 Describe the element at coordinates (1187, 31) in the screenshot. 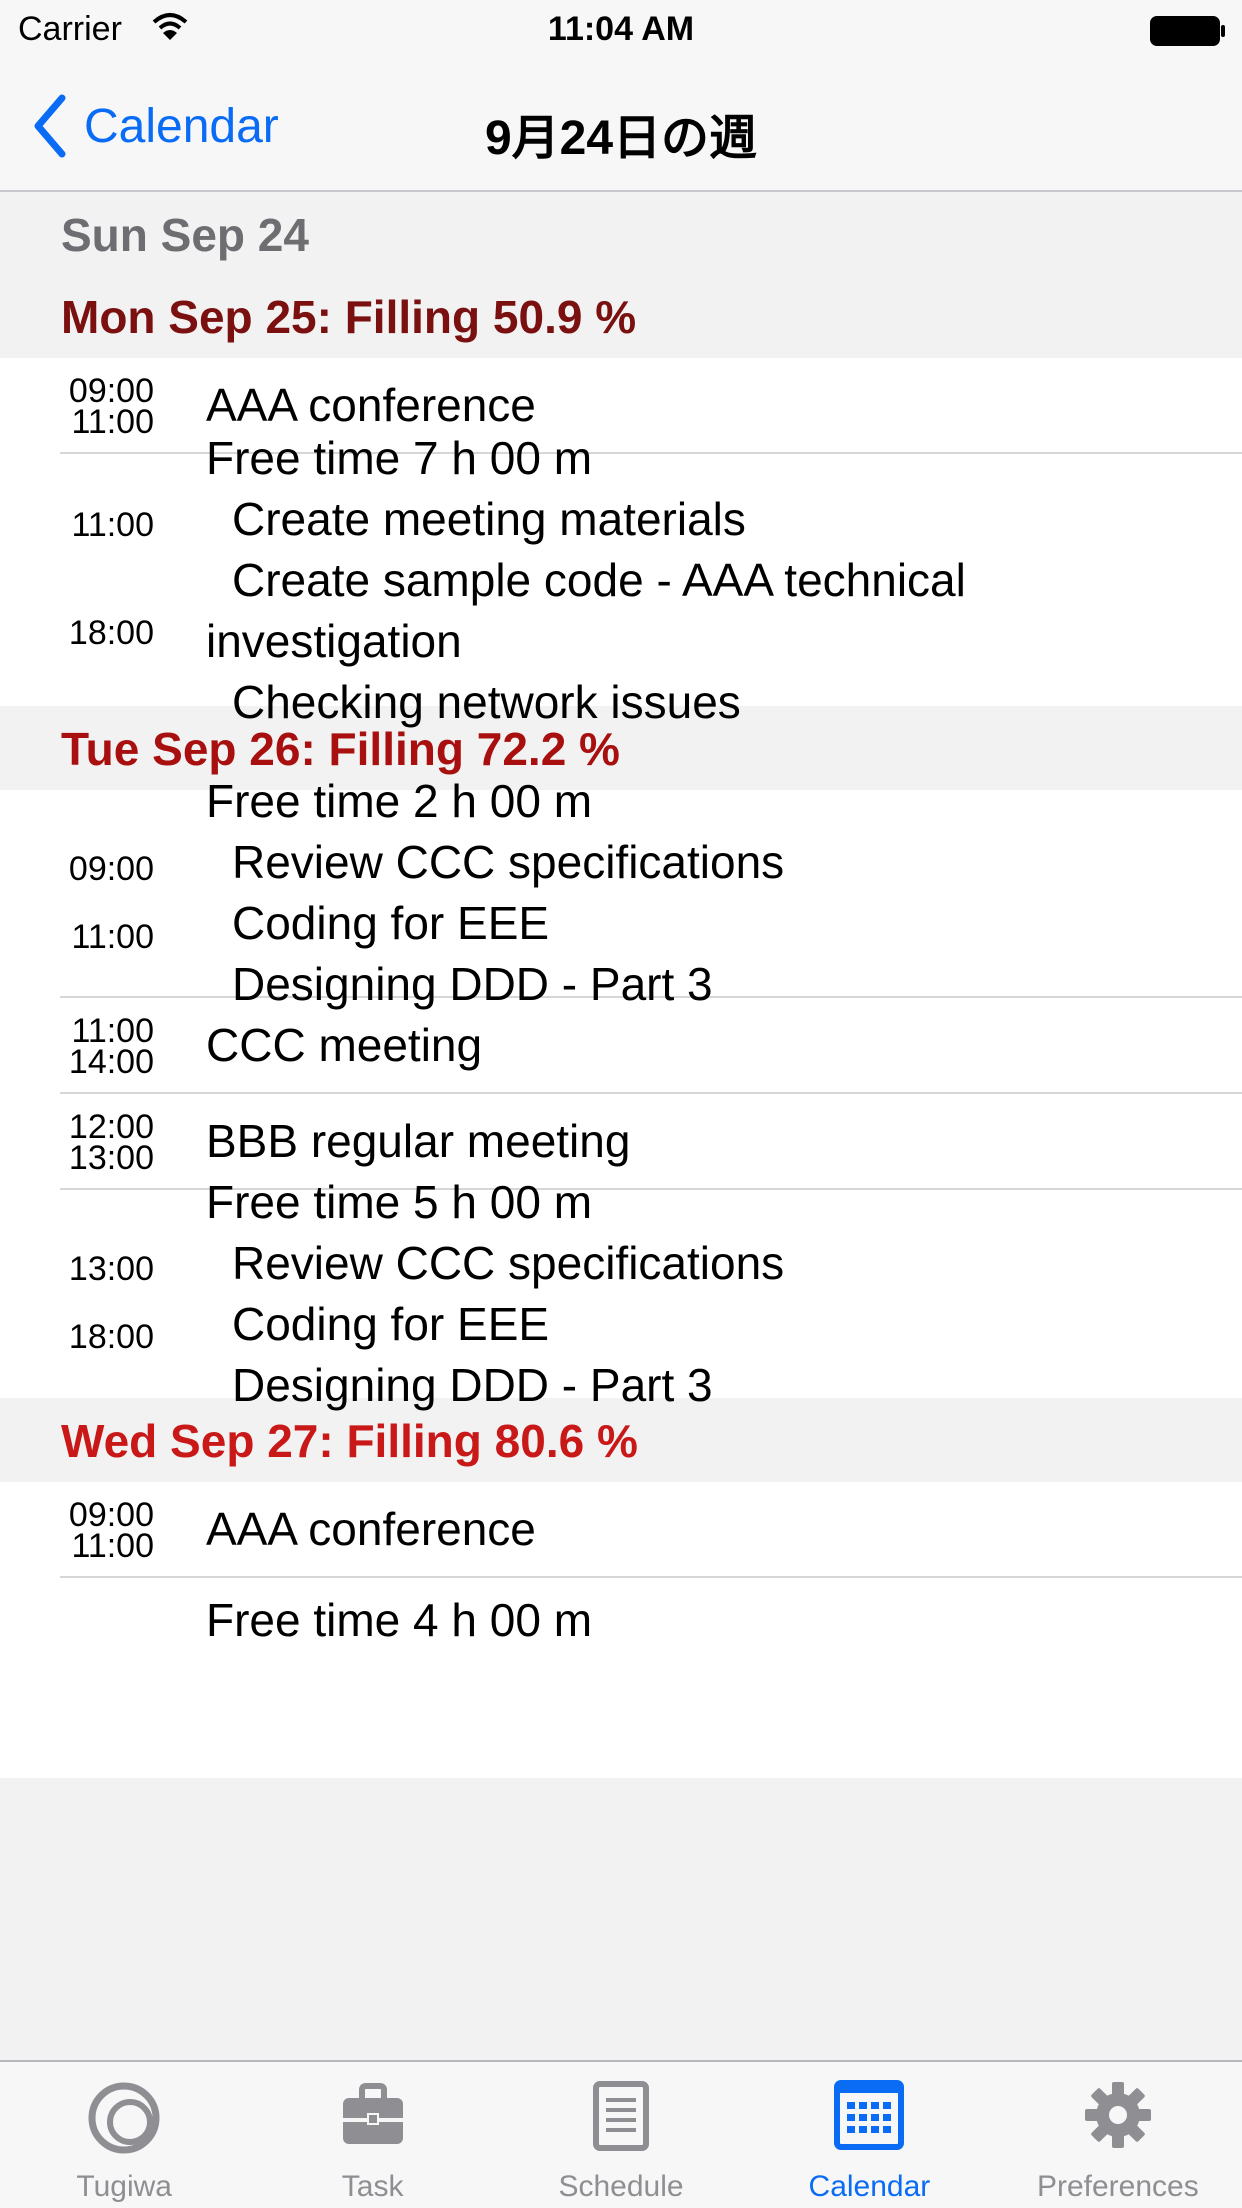

I see `battery-icon` at that location.